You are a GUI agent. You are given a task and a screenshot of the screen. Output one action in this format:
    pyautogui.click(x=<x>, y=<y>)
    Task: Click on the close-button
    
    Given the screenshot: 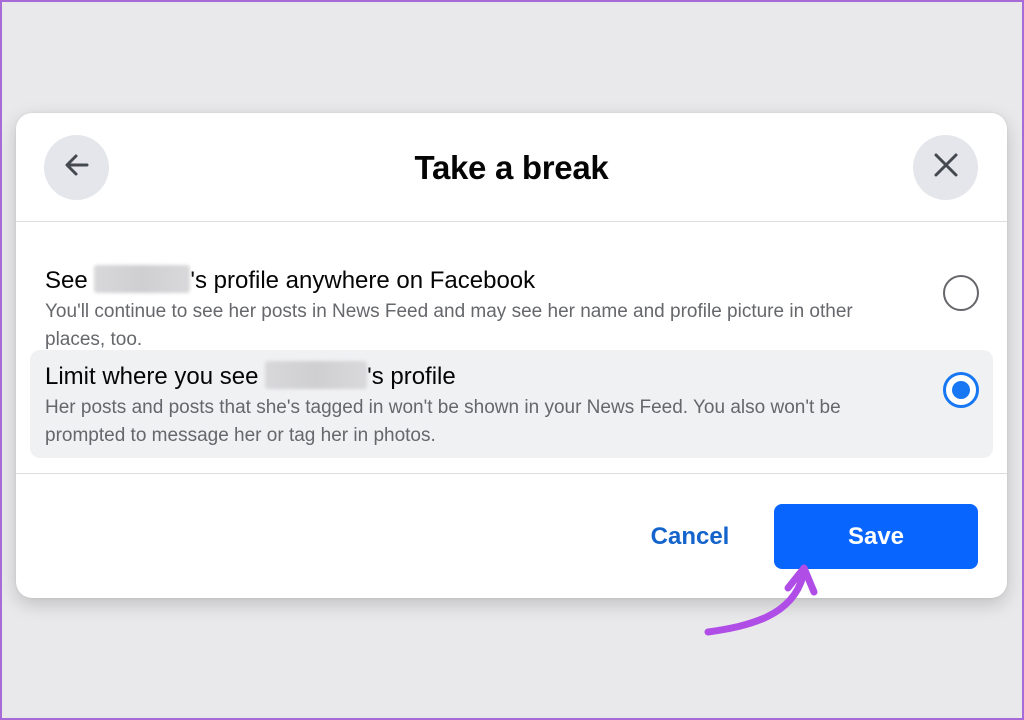 What is the action you would take?
    pyautogui.click(x=945, y=167)
    